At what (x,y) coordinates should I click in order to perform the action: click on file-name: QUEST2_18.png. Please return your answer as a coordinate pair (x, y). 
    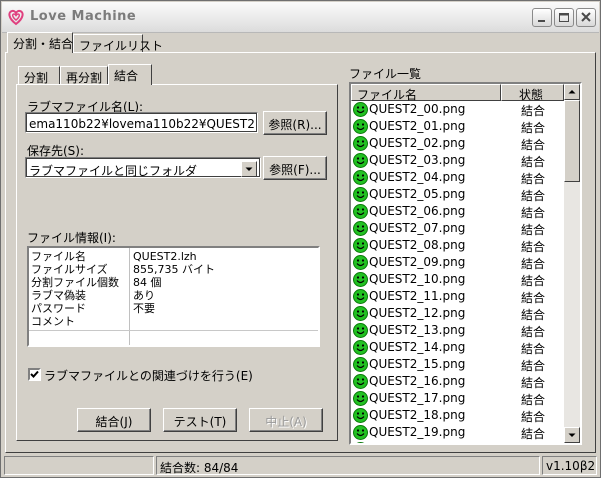
    Looking at the image, I should click on (417, 415).